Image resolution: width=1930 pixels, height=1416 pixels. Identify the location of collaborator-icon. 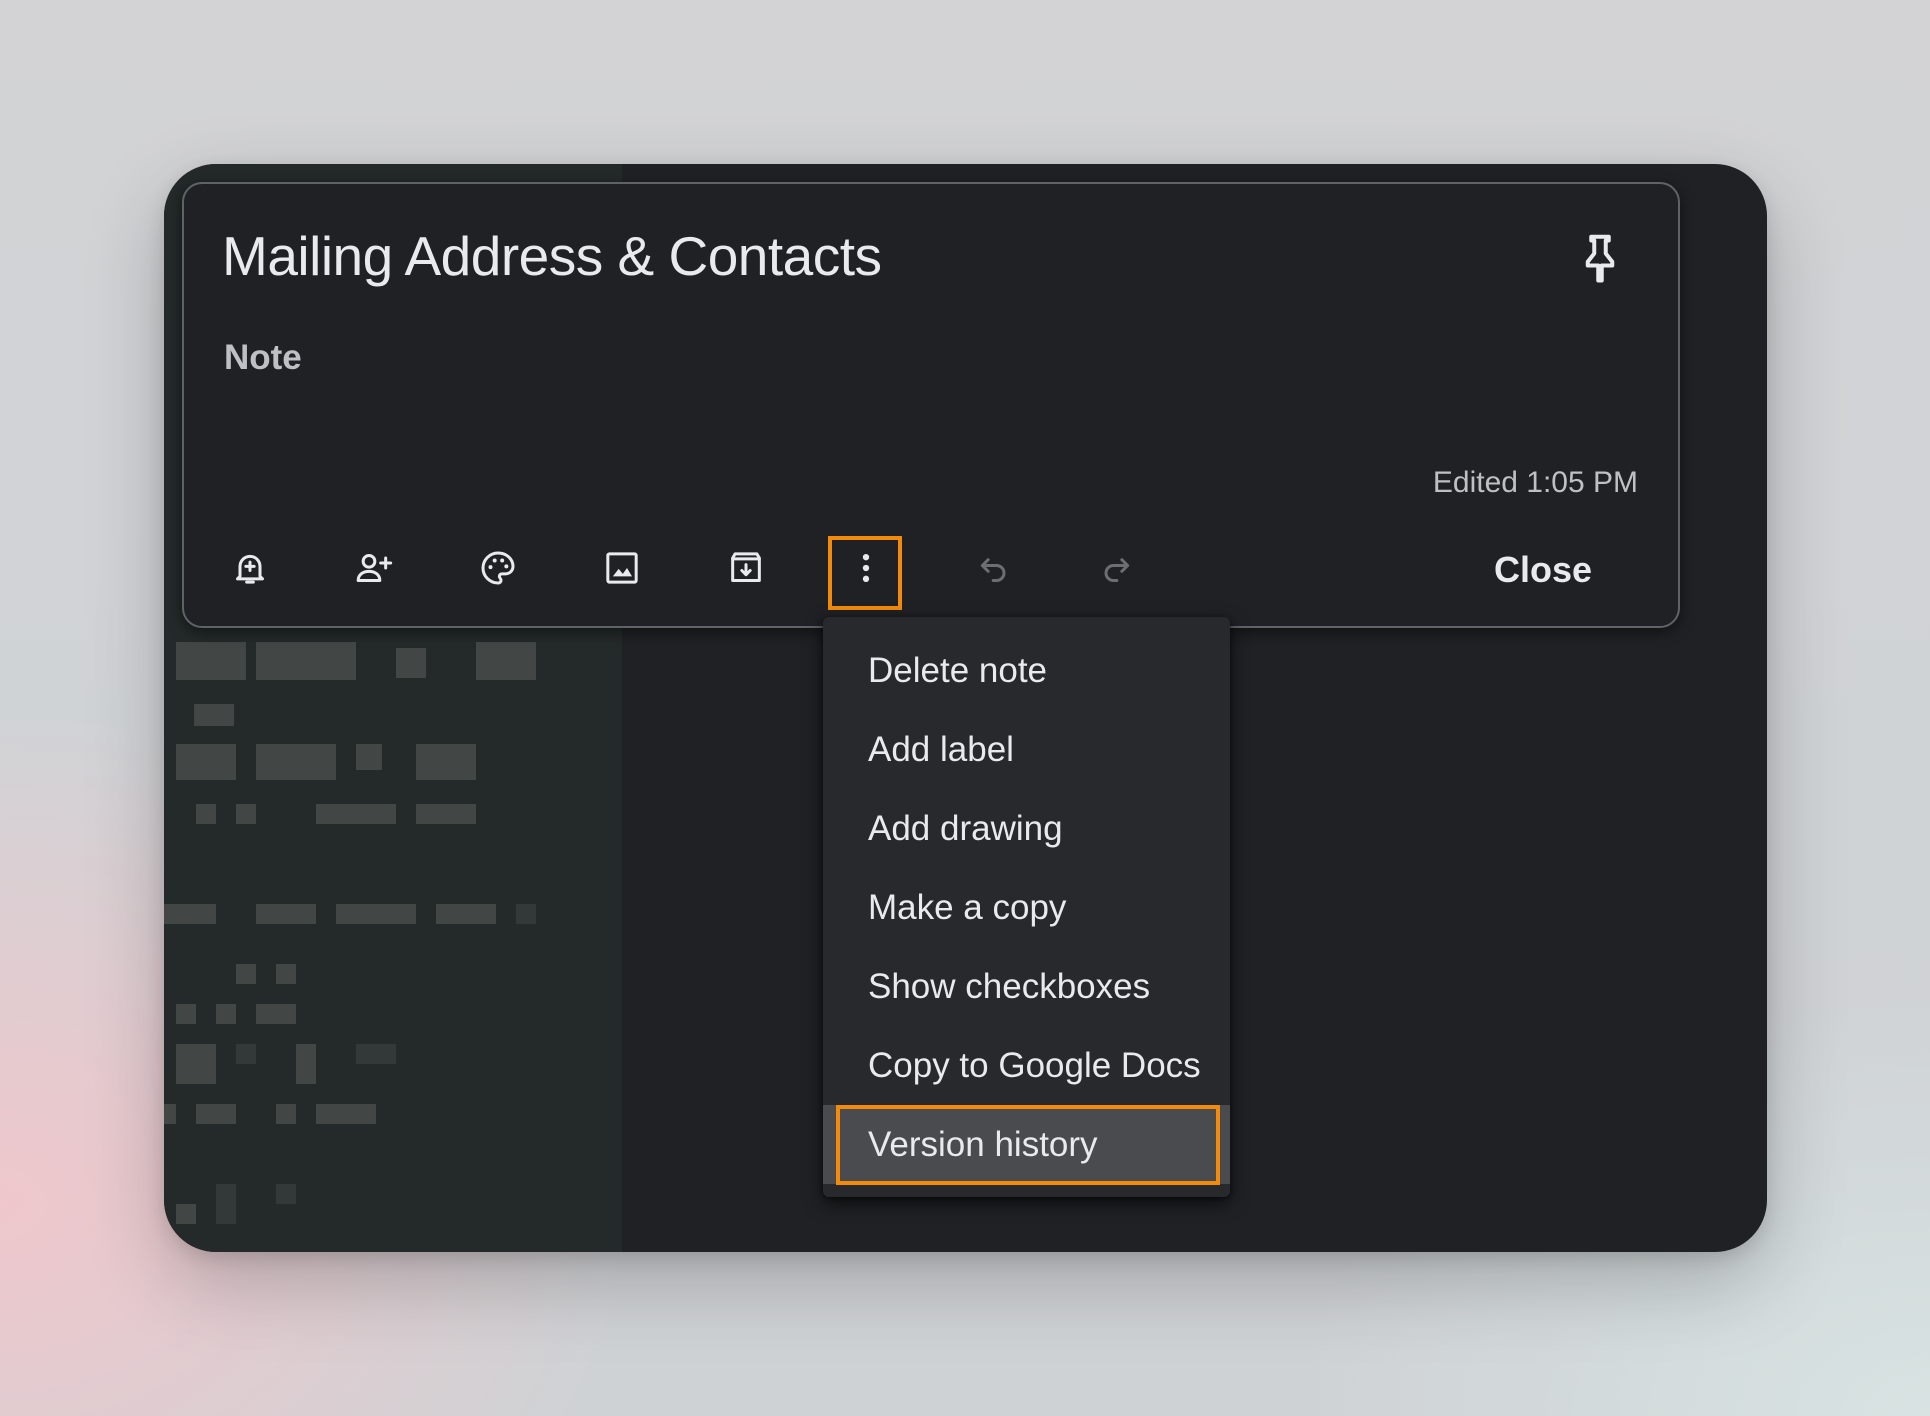
(374, 570).